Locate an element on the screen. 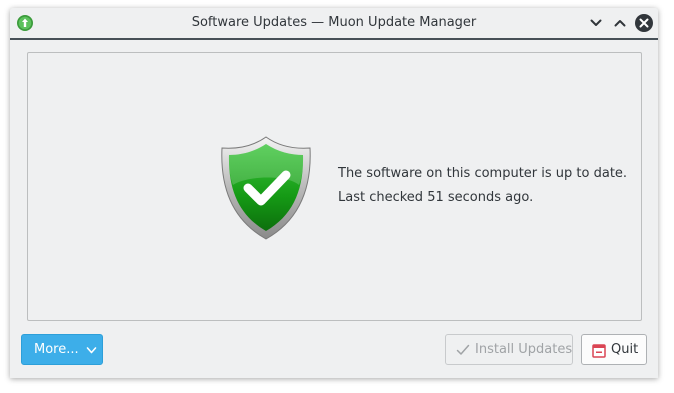 This screenshot has width=674, height=393. title-bar: Software Updates — Muon Update Manager is located at coordinates (334, 24).